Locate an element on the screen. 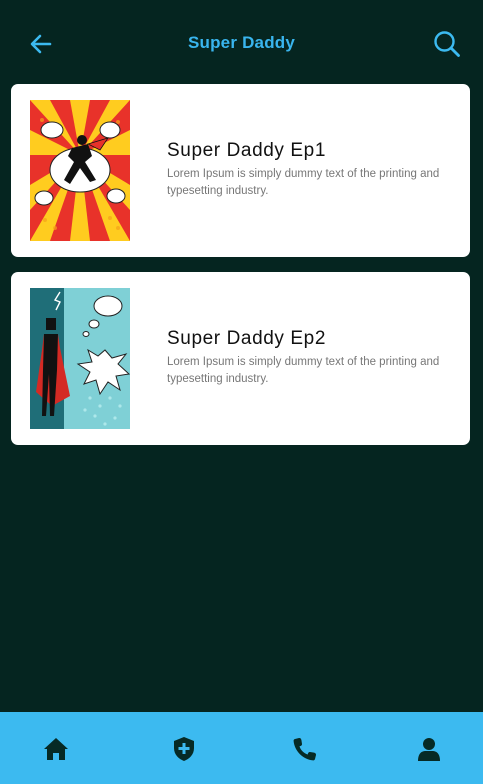 This screenshot has height=784, width=483. search-icon is located at coordinates (447, 44).